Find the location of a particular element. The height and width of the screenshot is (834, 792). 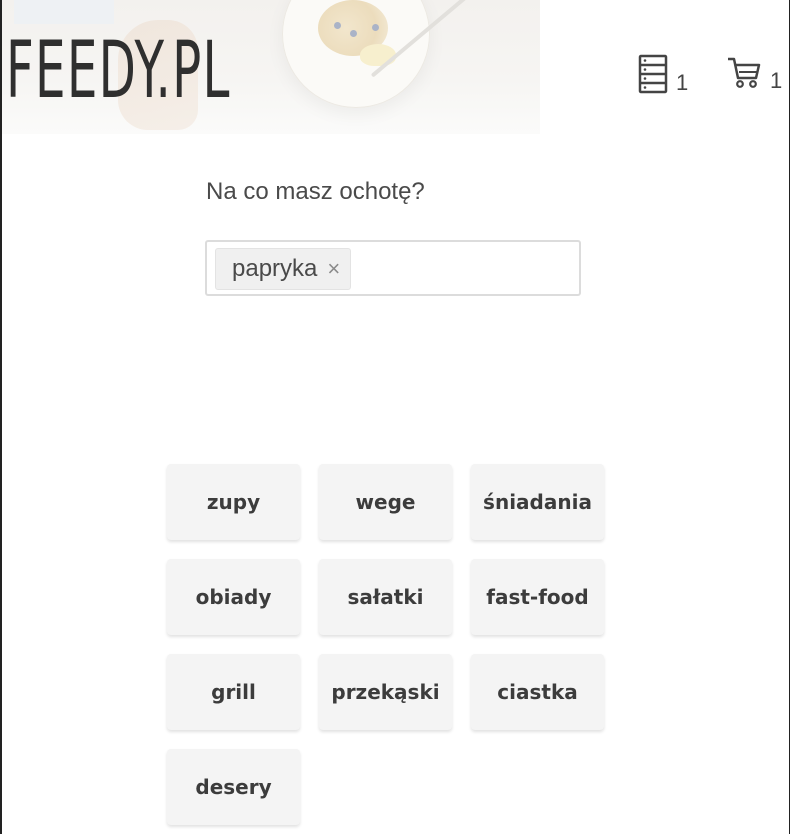

category-button-grill: grill is located at coordinates (233, 692).